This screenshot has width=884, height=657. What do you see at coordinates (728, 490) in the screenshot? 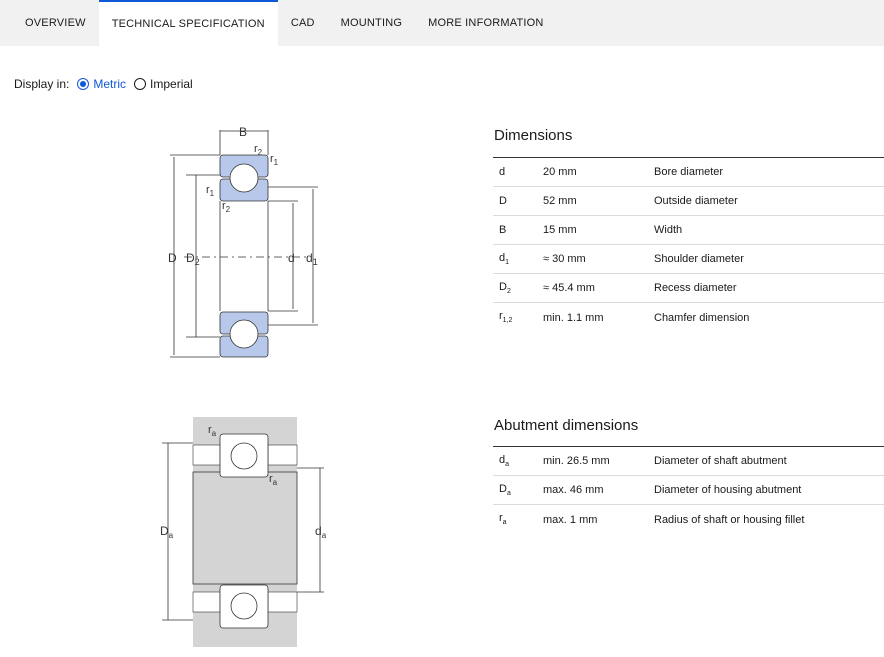
I see `description-cell: Diameter of housing abutment` at bounding box center [728, 490].